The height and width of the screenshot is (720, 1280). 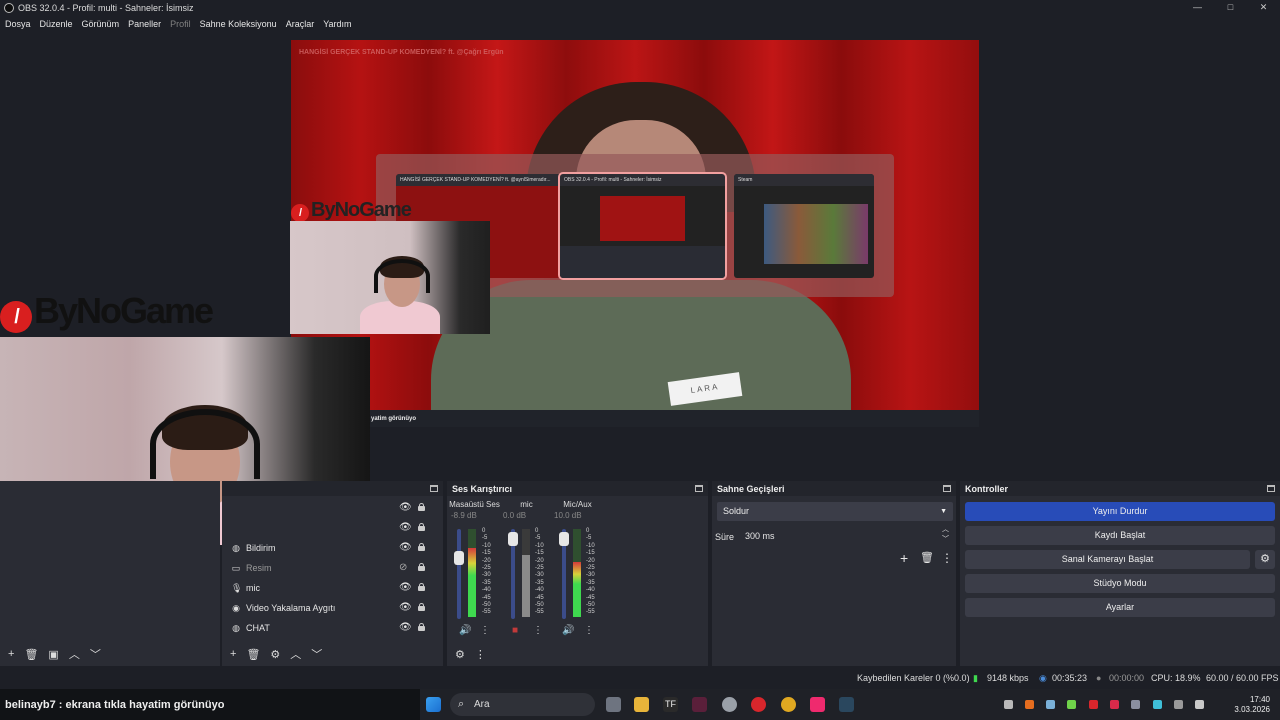 What do you see at coordinates (433, 704) in the screenshot?
I see `windows-start-icon` at bounding box center [433, 704].